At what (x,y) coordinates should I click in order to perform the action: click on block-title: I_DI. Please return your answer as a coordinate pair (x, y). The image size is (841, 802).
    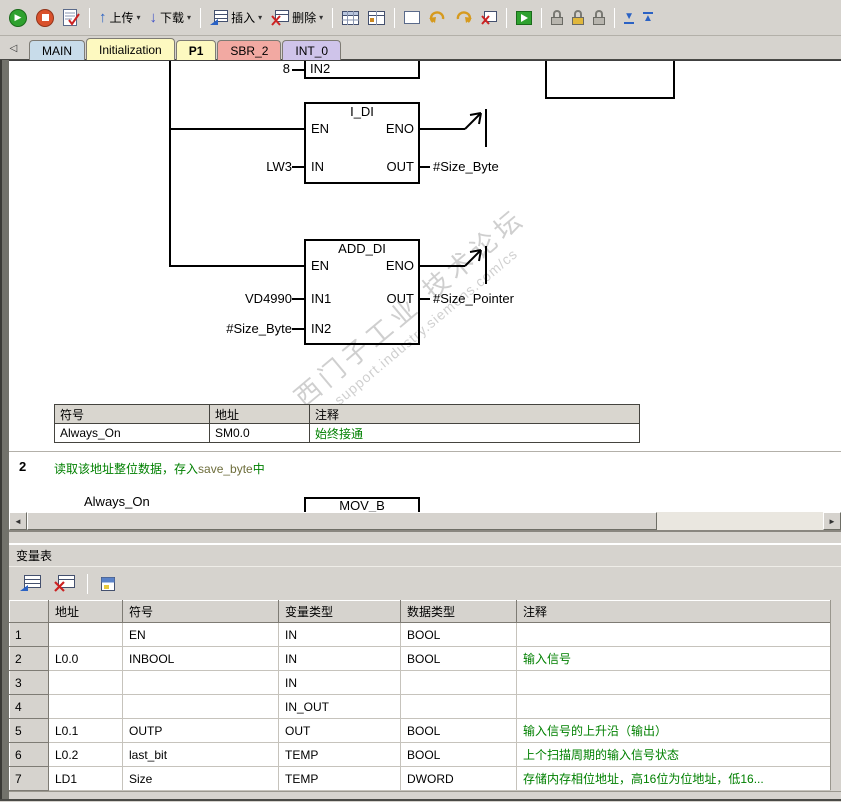
    Looking at the image, I should click on (362, 112).